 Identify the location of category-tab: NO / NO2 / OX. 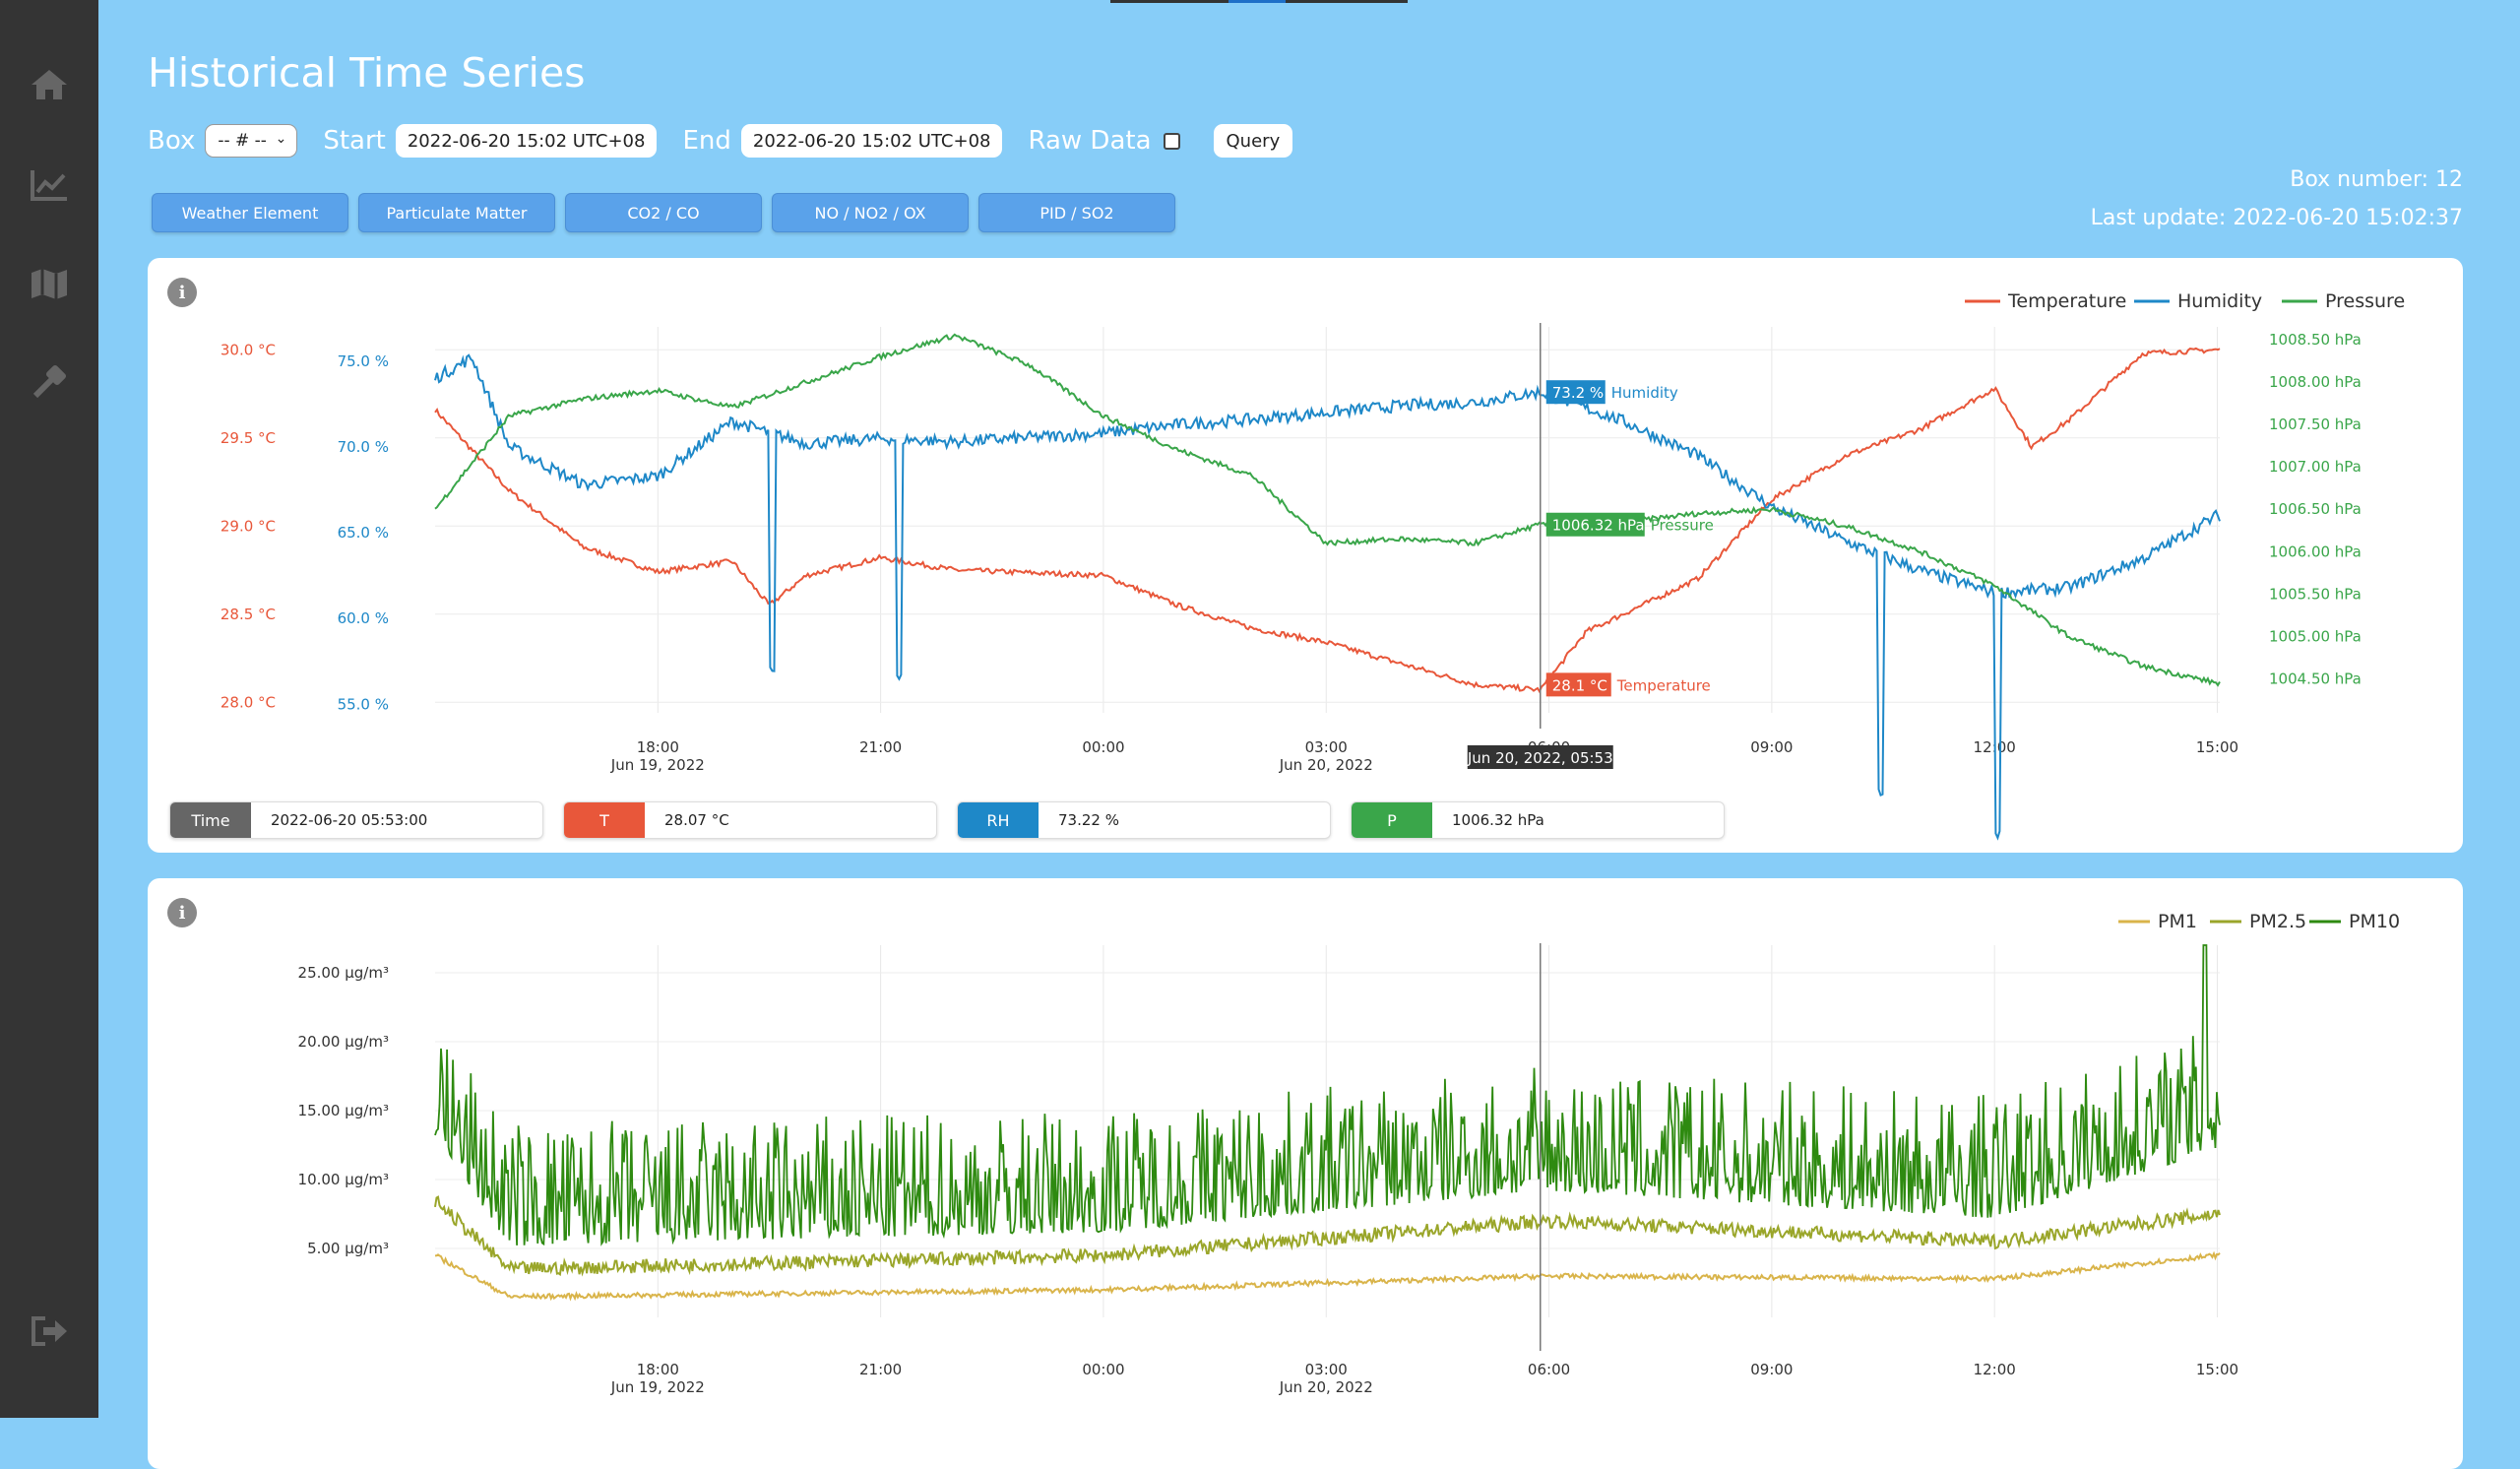
(870, 212).